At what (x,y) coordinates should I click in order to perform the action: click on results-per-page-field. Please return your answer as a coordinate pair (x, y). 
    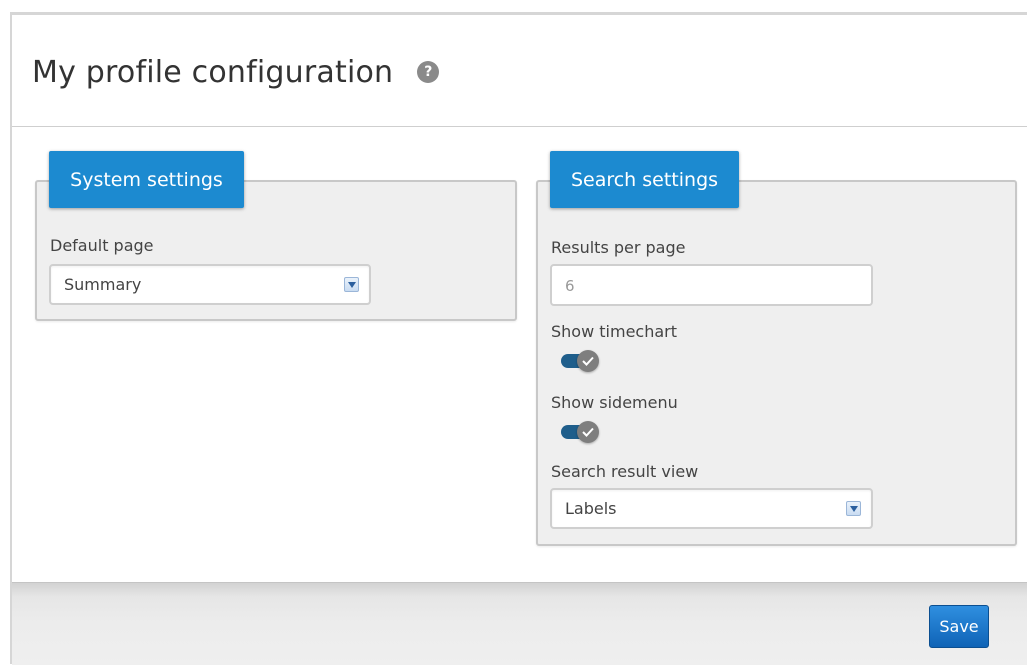
    Looking at the image, I should click on (711, 285).